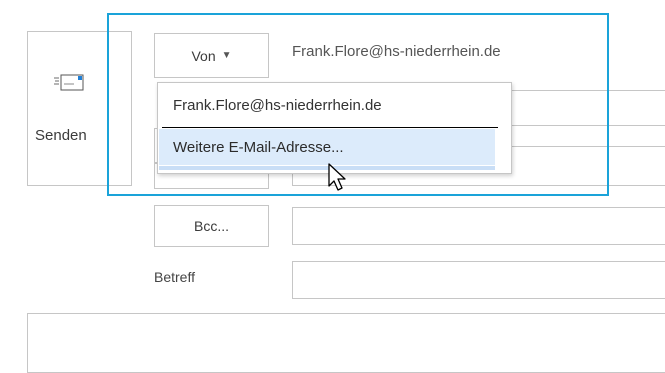  I want to click on mouse-cursor-icon, so click(337, 177).